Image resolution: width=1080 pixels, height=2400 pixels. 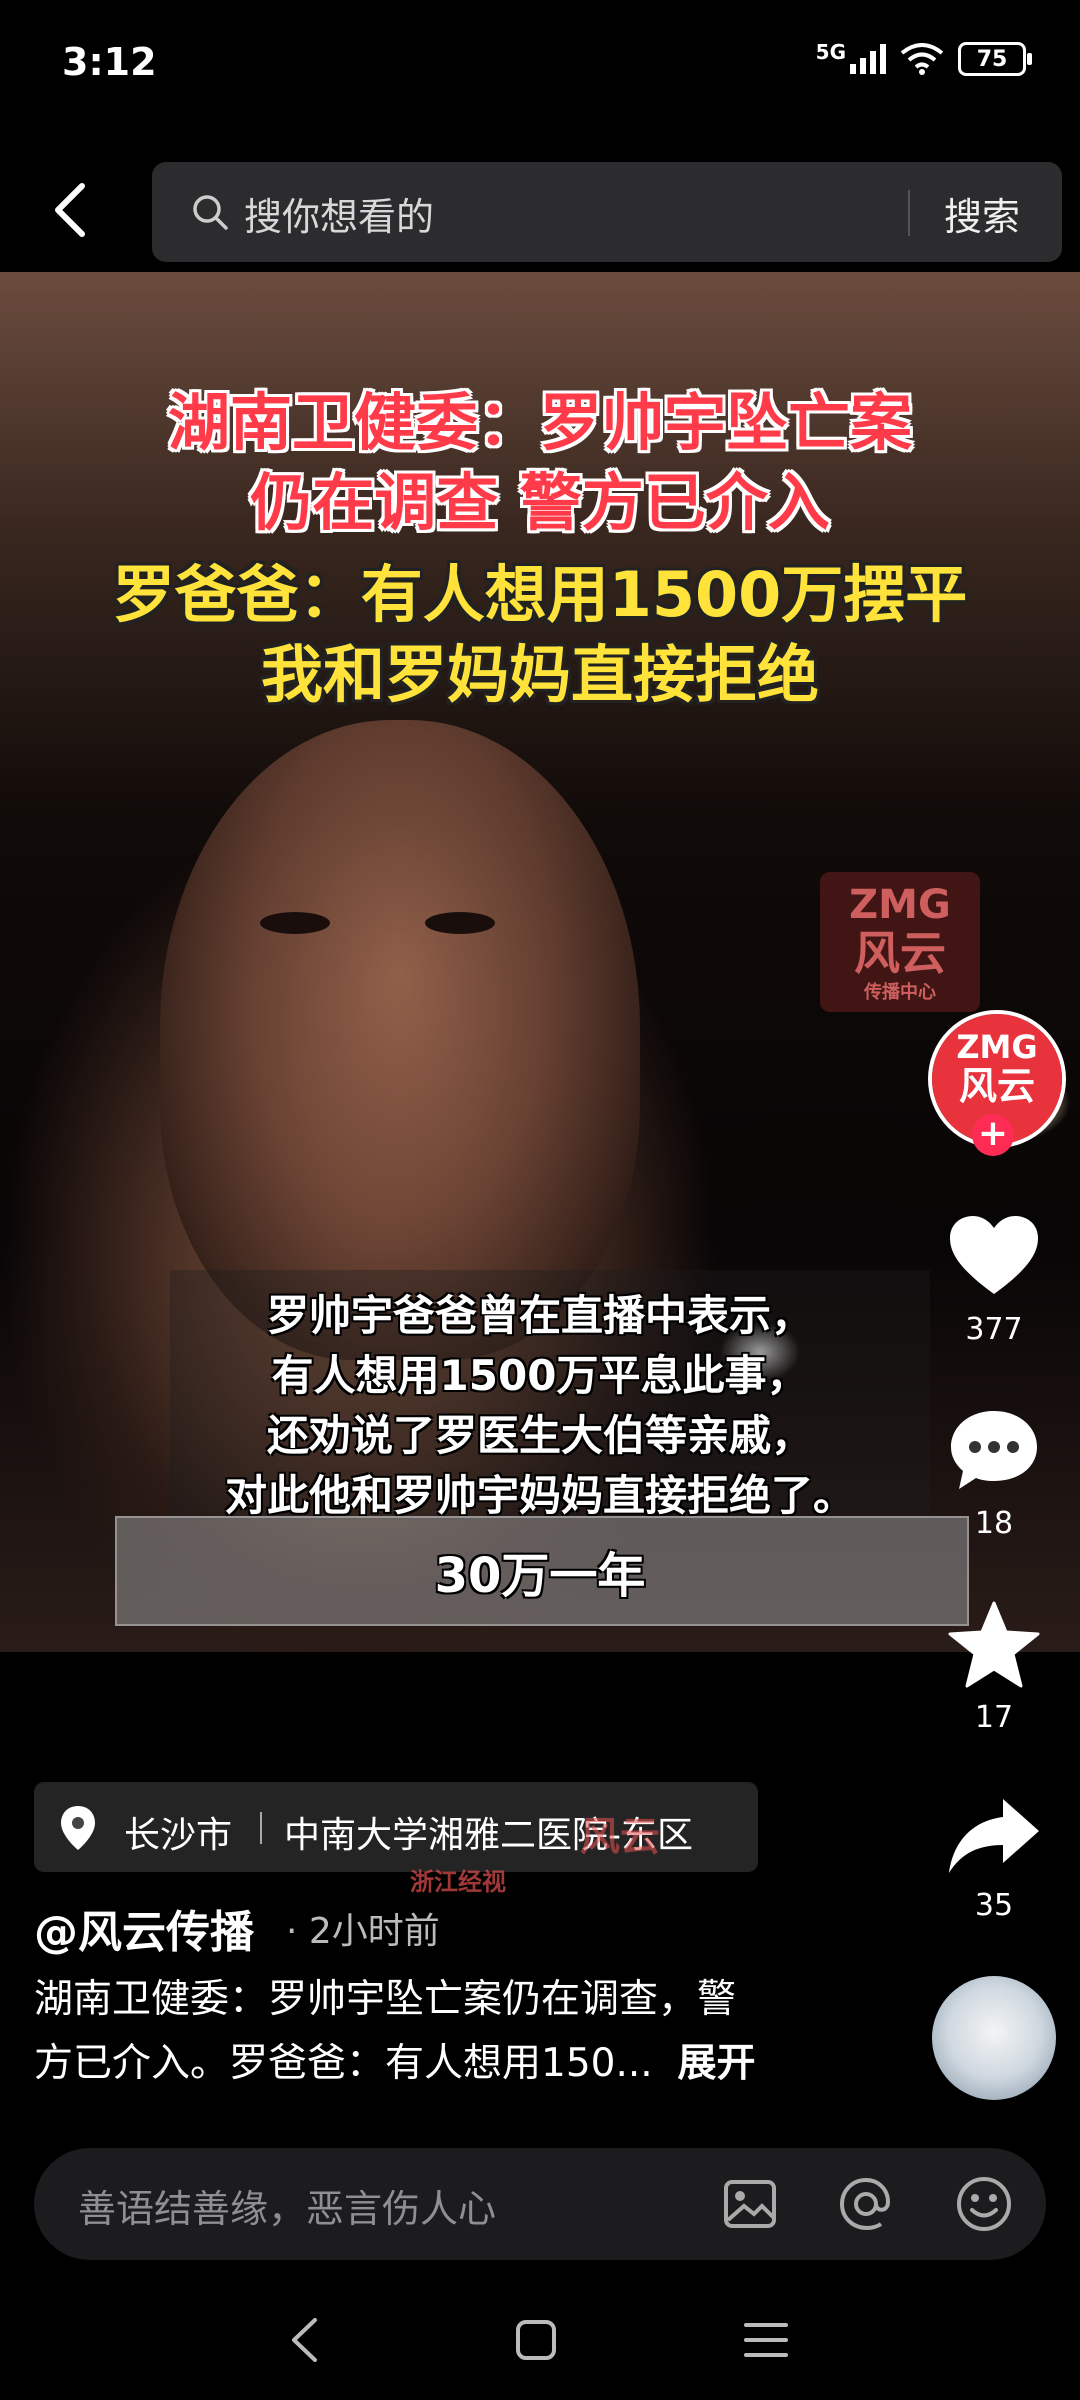 What do you see at coordinates (261, 1828) in the screenshot?
I see `location-separator` at bounding box center [261, 1828].